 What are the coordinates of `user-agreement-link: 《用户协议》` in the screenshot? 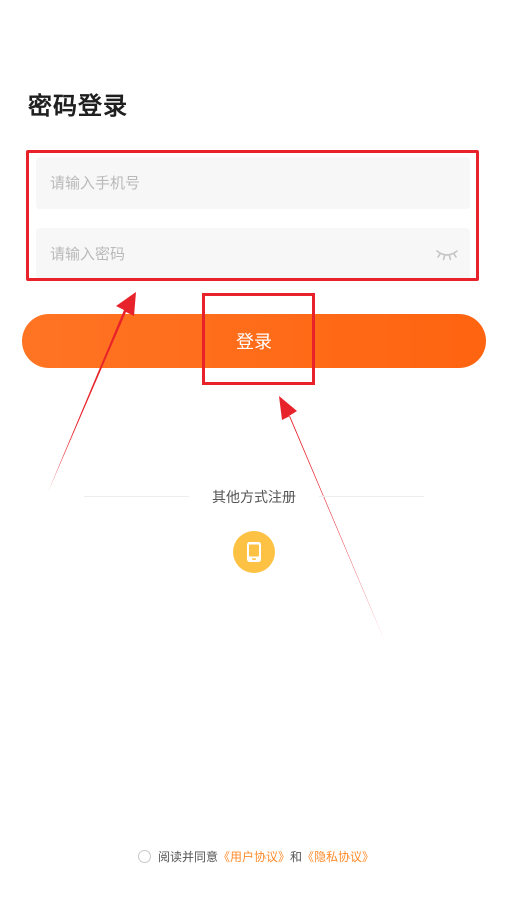 It's located at (254, 857).